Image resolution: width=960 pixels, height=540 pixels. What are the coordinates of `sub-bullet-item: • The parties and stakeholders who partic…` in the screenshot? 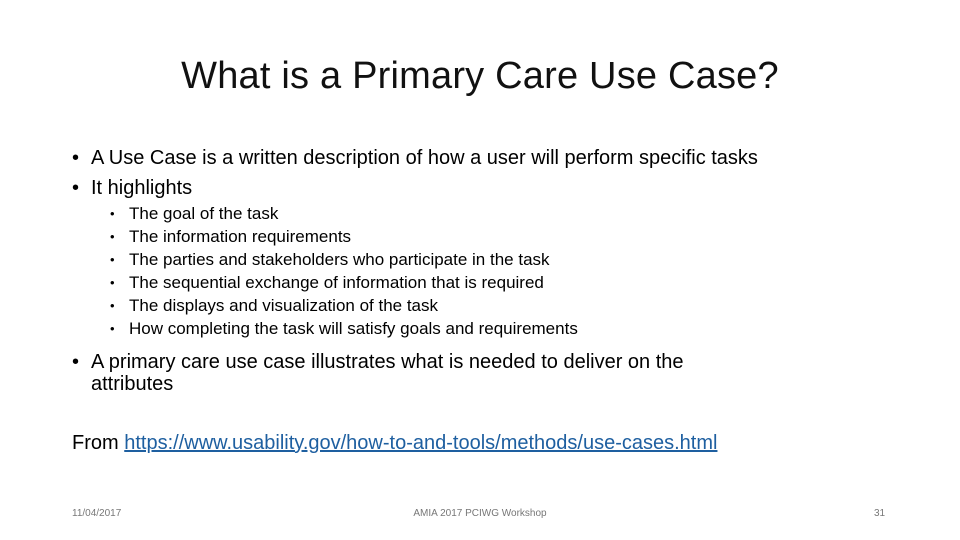 It's located at (330, 259).